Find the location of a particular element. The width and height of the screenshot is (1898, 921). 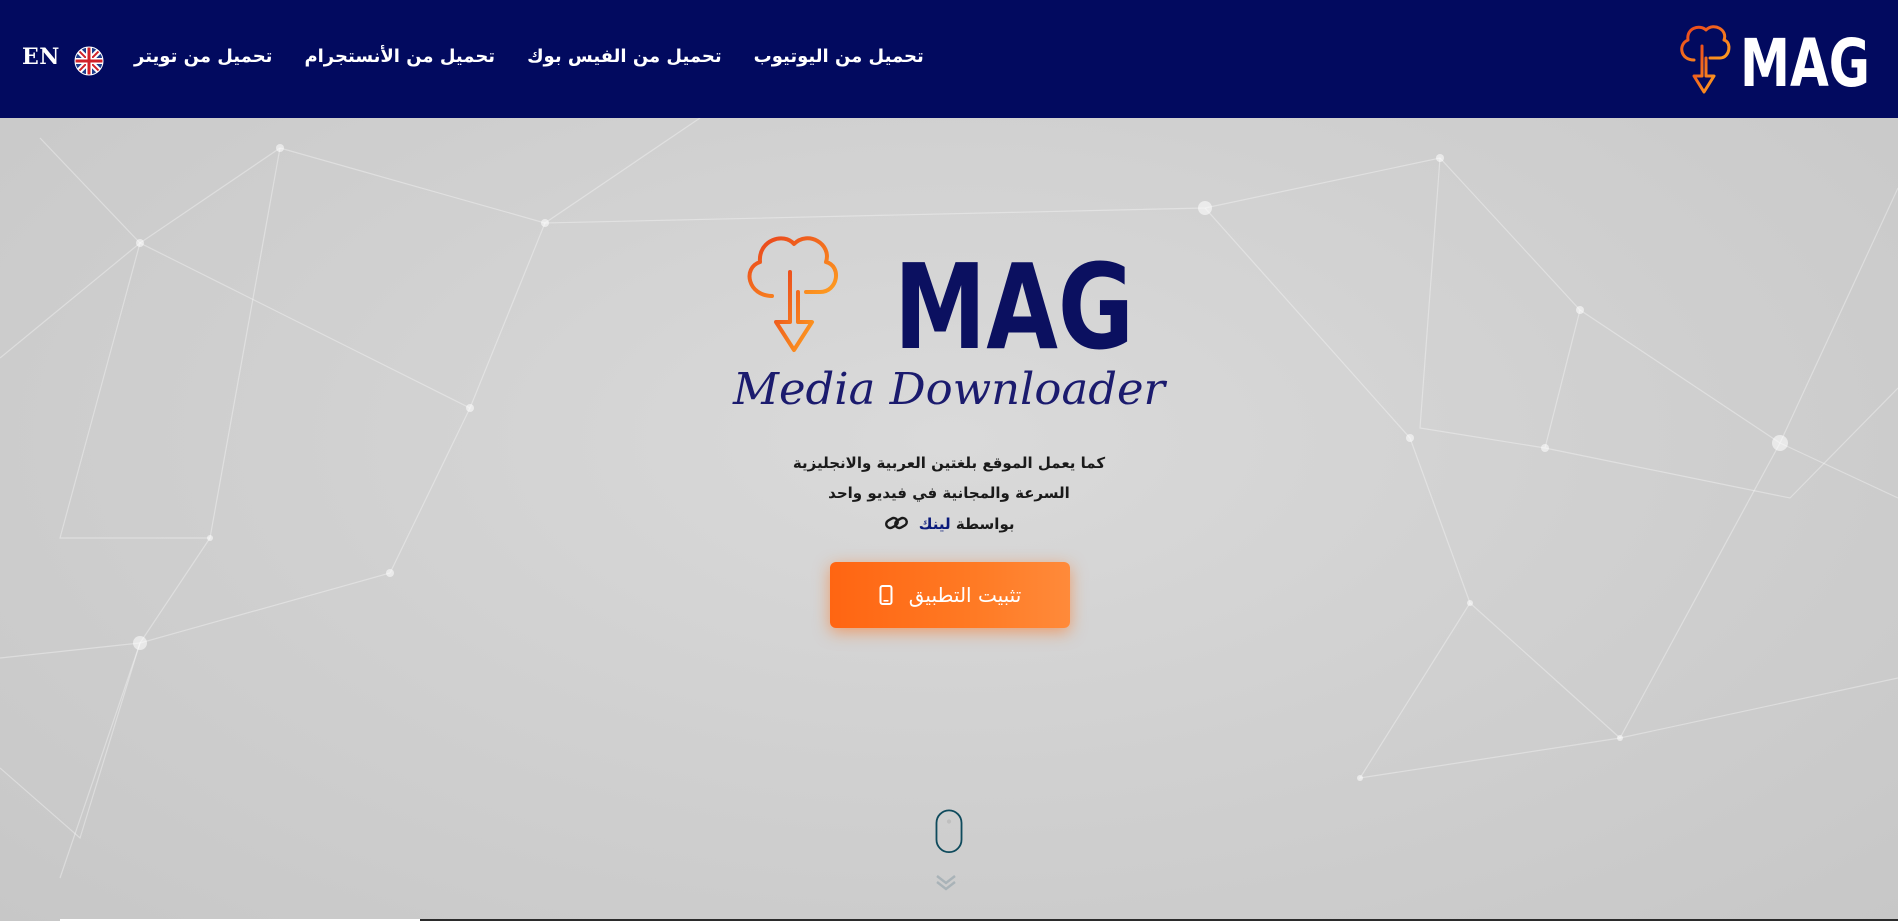

header-logo-text: MAG is located at coordinates (1805, 62).